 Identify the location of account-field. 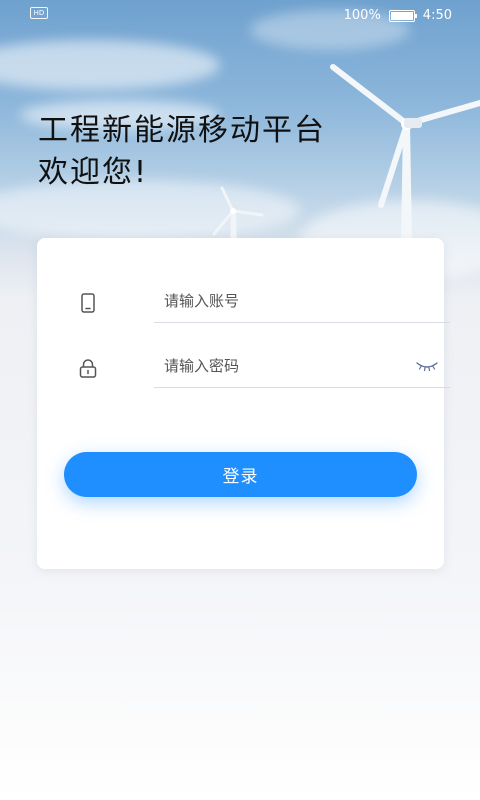
(263, 302).